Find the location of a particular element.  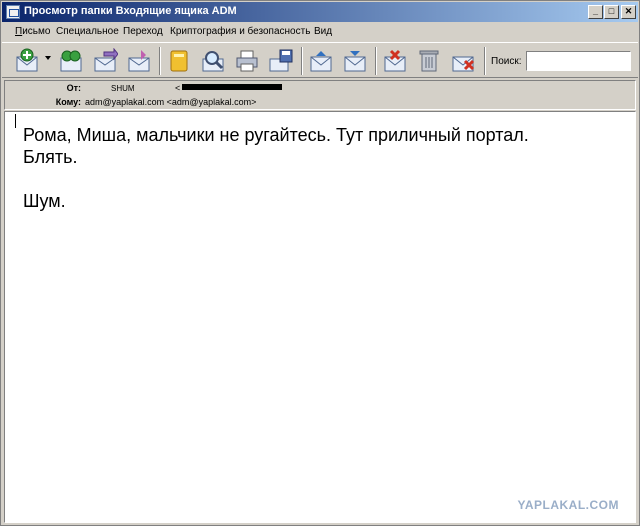

menu-item-go: Переход is located at coordinates (143, 31).